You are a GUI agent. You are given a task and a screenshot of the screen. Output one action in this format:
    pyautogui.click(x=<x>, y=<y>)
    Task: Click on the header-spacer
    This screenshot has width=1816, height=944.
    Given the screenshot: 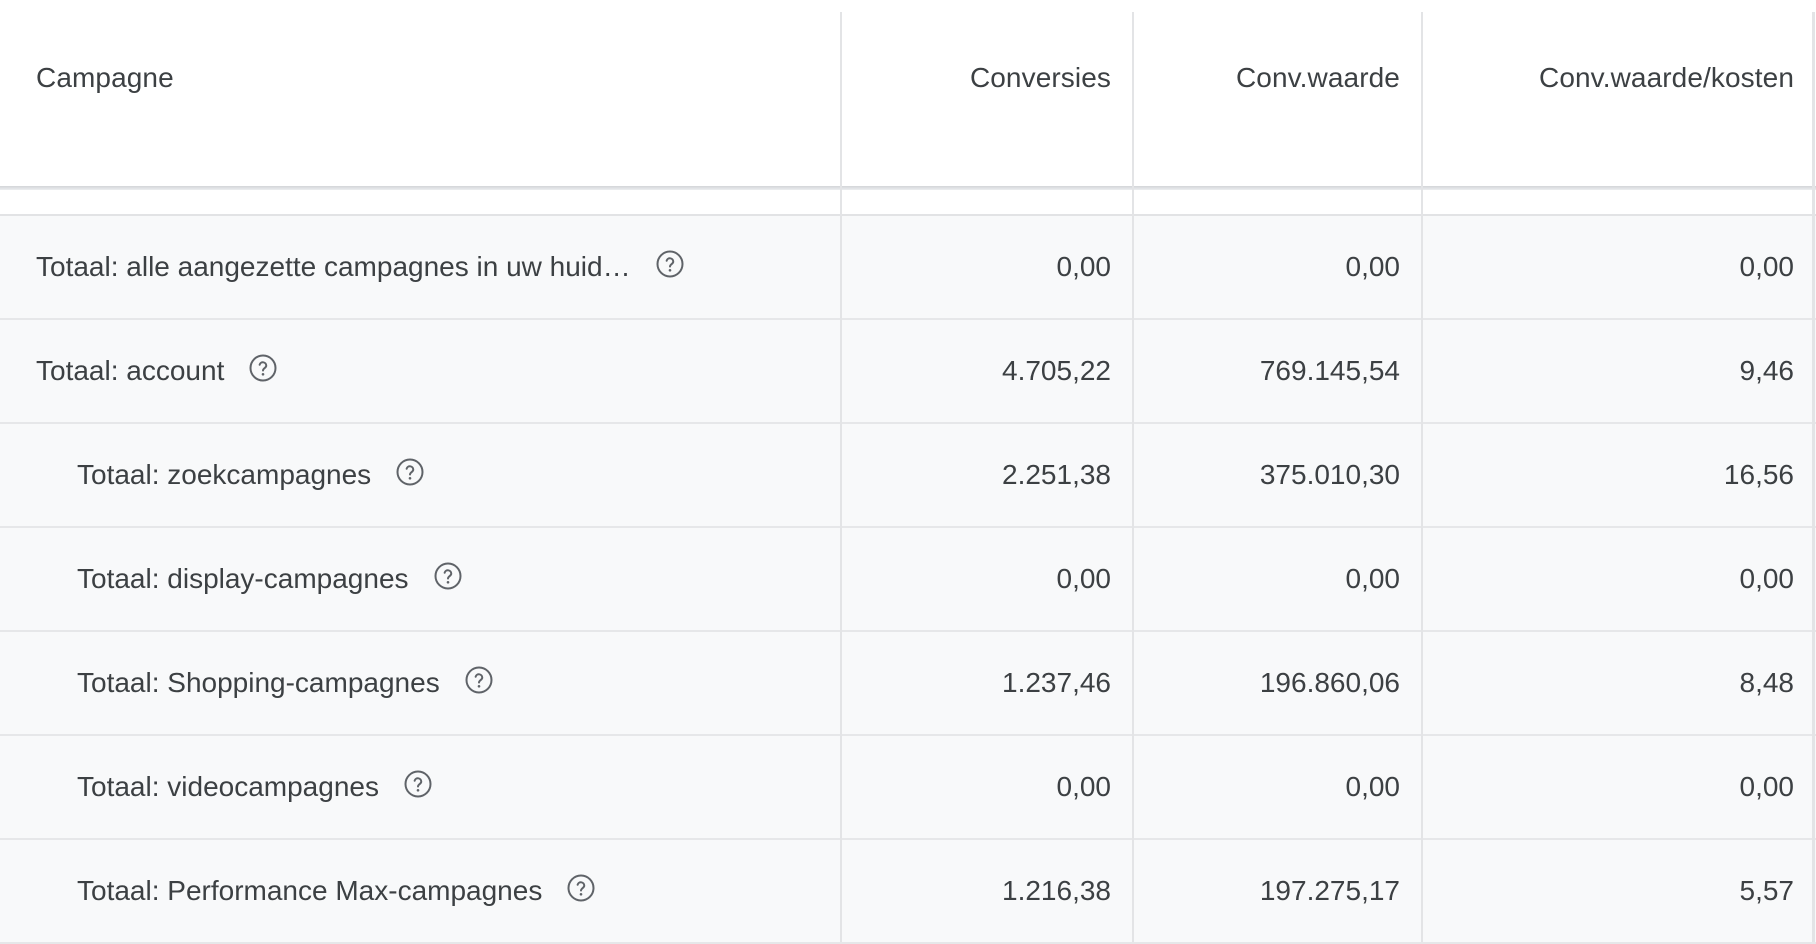 What is the action you would take?
    pyautogui.click(x=908, y=203)
    